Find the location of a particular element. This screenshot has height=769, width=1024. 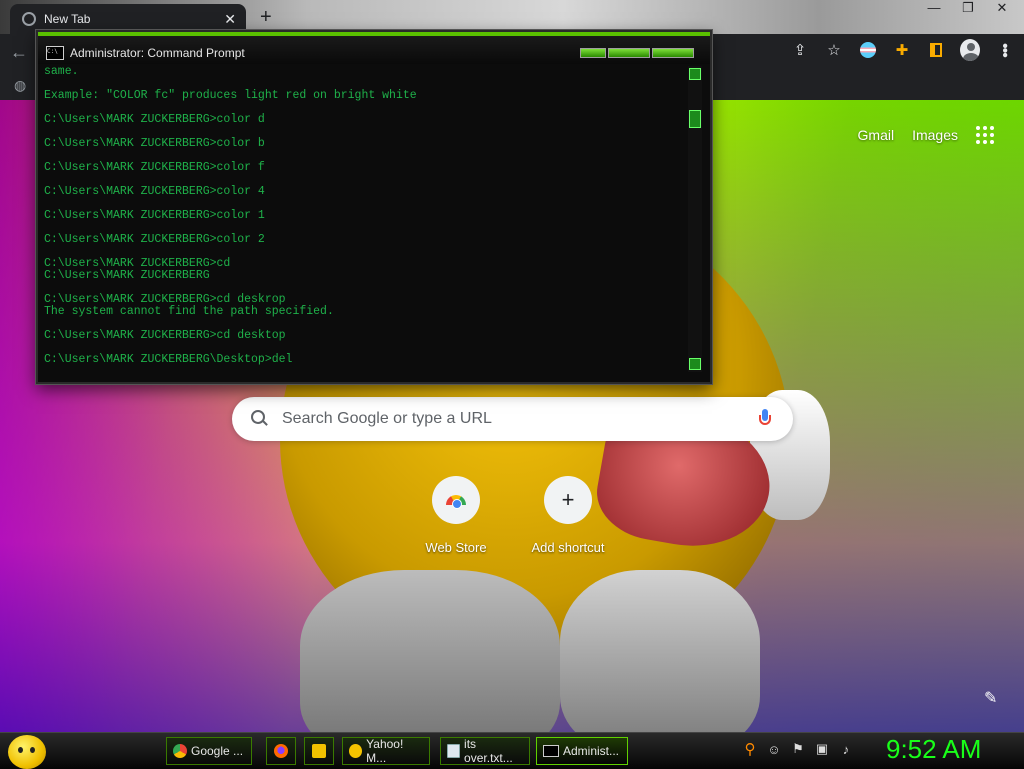

window-controls: — ❐ ✕ is located at coordinates (968, 8).